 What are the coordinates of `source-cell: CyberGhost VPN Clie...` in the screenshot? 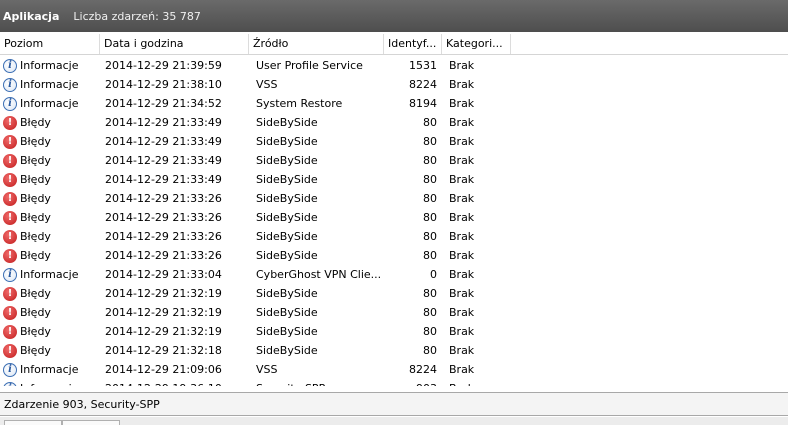 It's located at (319, 274).